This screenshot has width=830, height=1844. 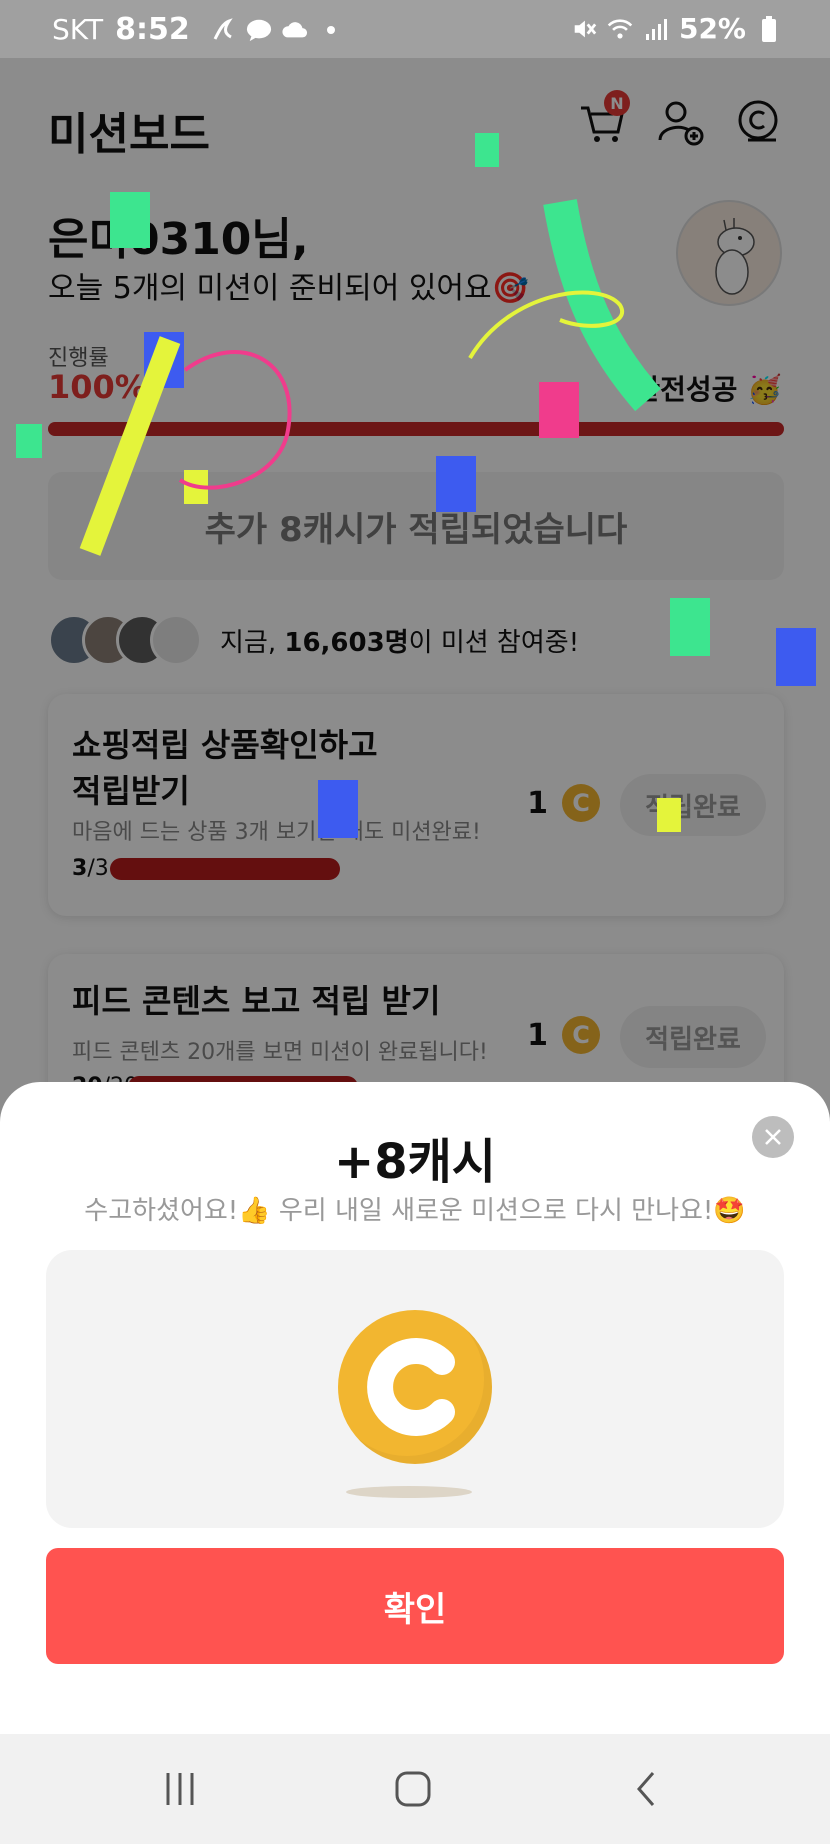 I want to click on battery-percent: 52%, so click(x=712, y=28).